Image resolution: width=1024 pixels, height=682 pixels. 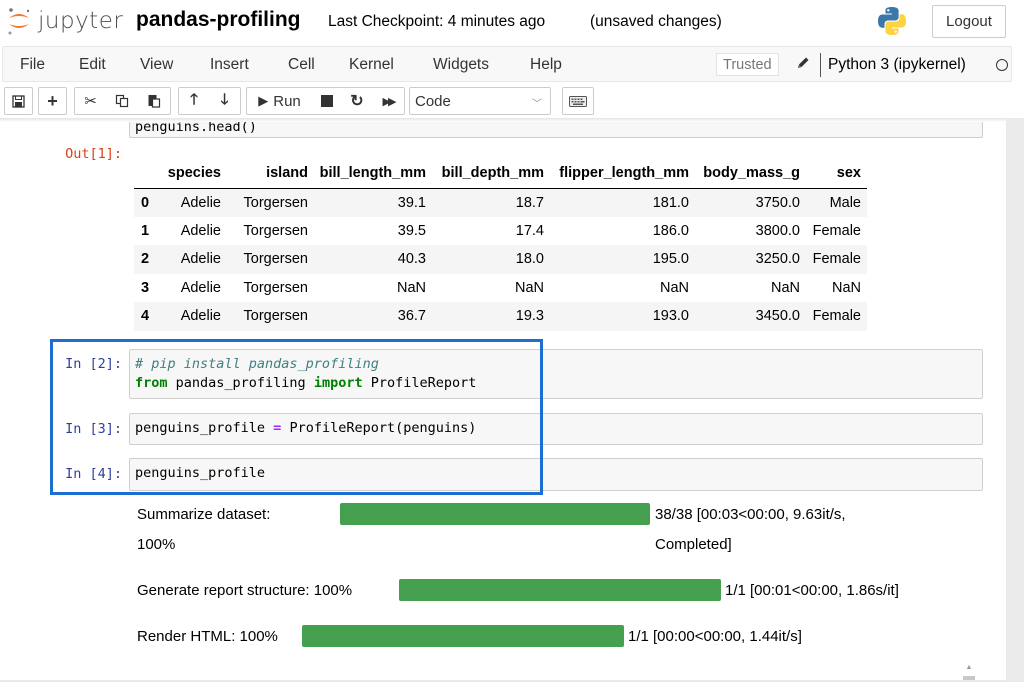 I want to click on save-button, so click(x=18, y=101).